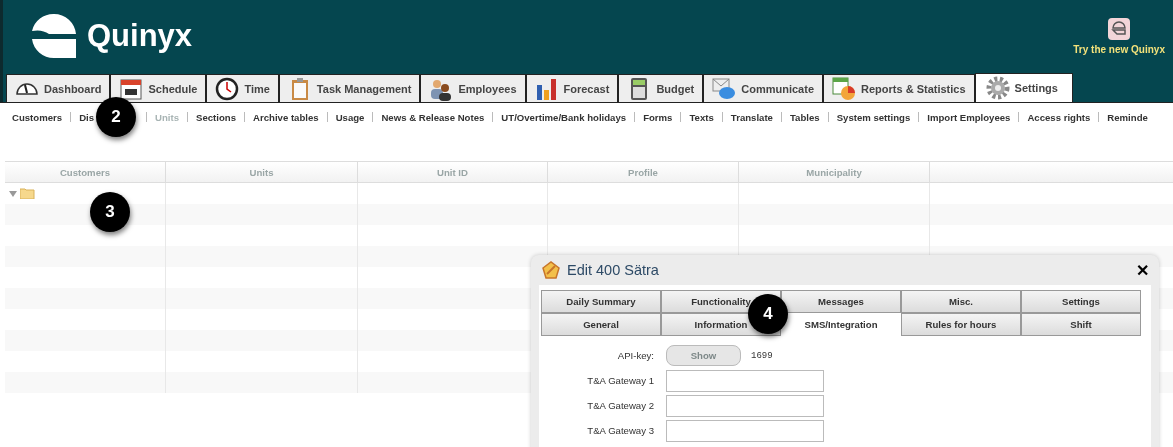 The height and width of the screenshot is (447, 1173). What do you see at coordinates (158, 88) in the screenshot?
I see `nav-tab: Schedule` at bounding box center [158, 88].